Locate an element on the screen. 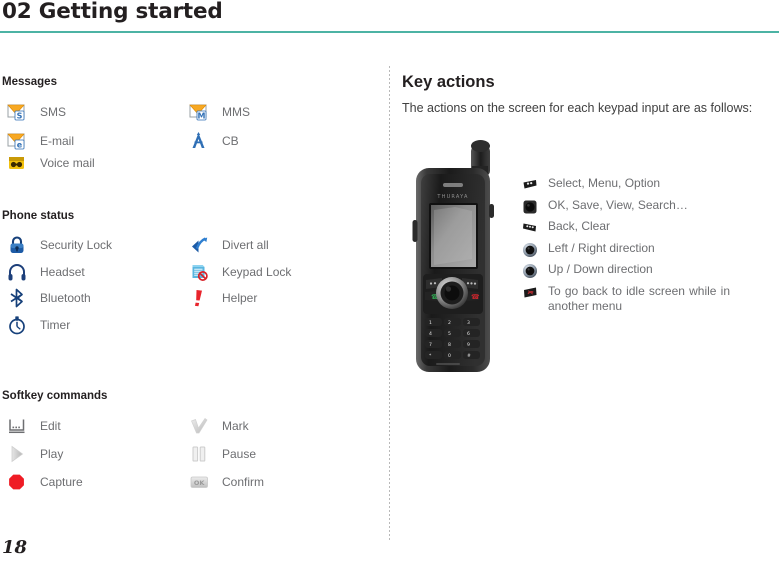 Image resolution: width=779 pixels, height=565 pixels. legend-item-edit: Edit is located at coordinates (33, 426).